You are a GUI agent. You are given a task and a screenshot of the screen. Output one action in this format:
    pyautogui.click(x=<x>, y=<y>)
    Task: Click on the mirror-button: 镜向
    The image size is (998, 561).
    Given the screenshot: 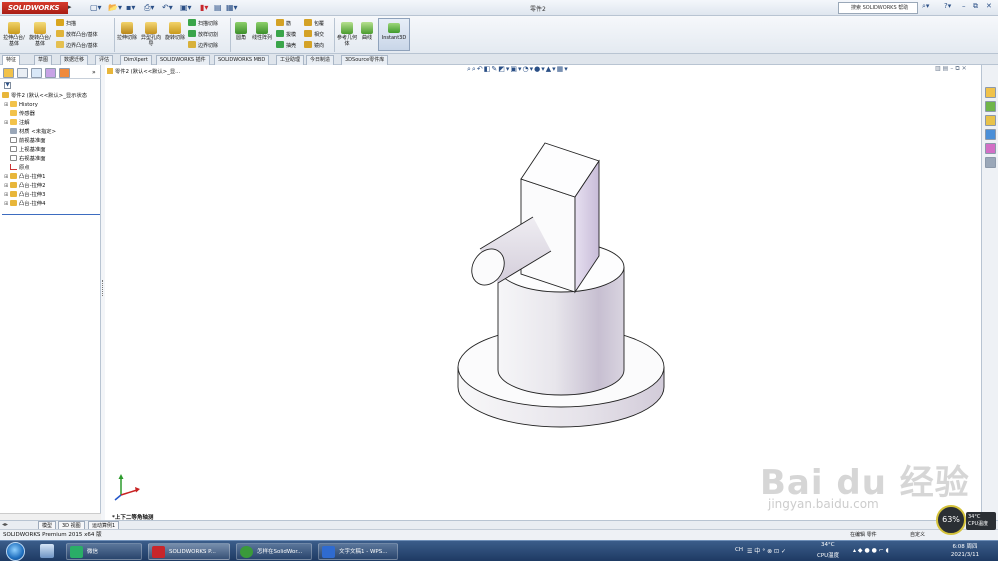 What is the action you would take?
    pyautogui.click(x=314, y=45)
    